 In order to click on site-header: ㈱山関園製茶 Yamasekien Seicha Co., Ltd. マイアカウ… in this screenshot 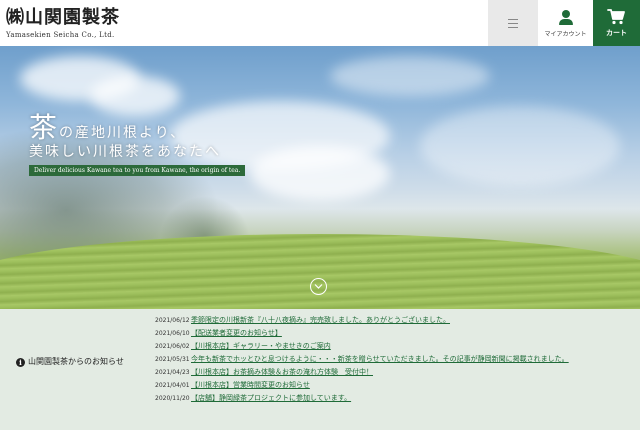, I will do `click(320, 23)`.